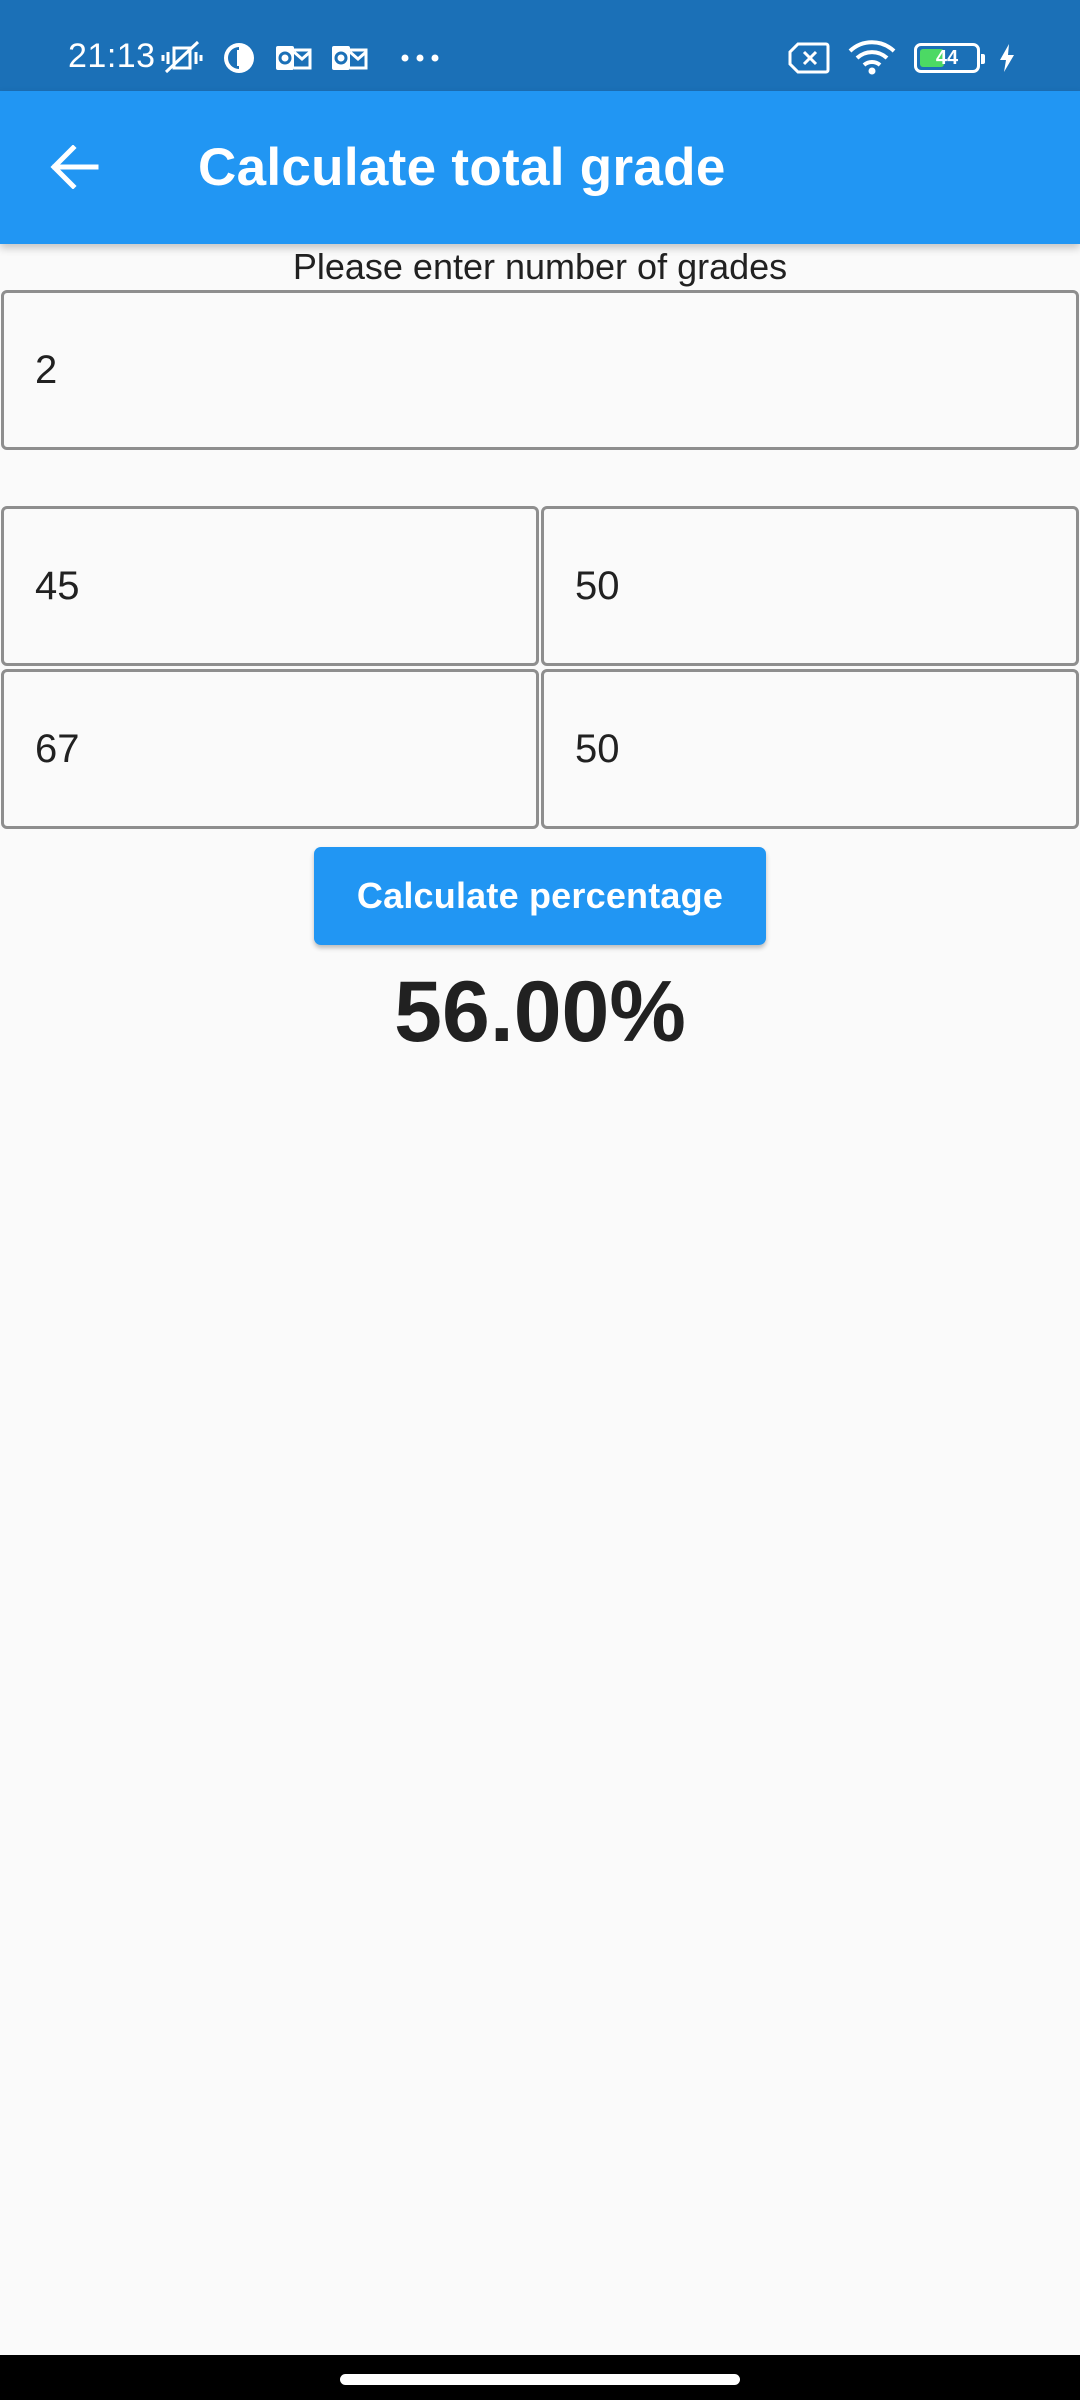 The height and width of the screenshot is (2400, 1080). Describe the element at coordinates (983, 59) in the screenshot. I see `battery-nub` at that location.